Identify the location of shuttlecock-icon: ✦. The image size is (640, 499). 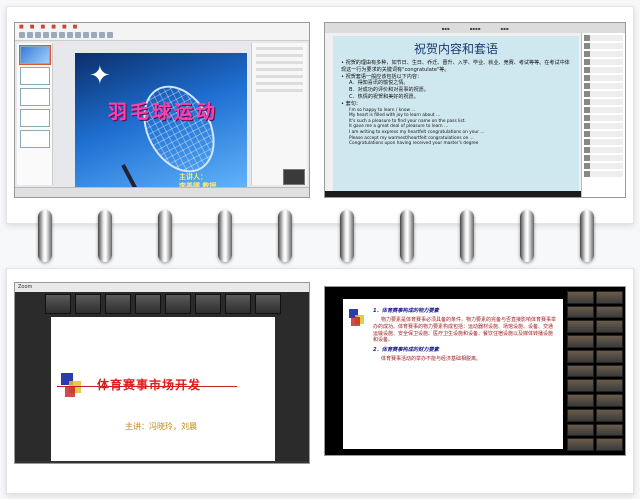
(100, 76).